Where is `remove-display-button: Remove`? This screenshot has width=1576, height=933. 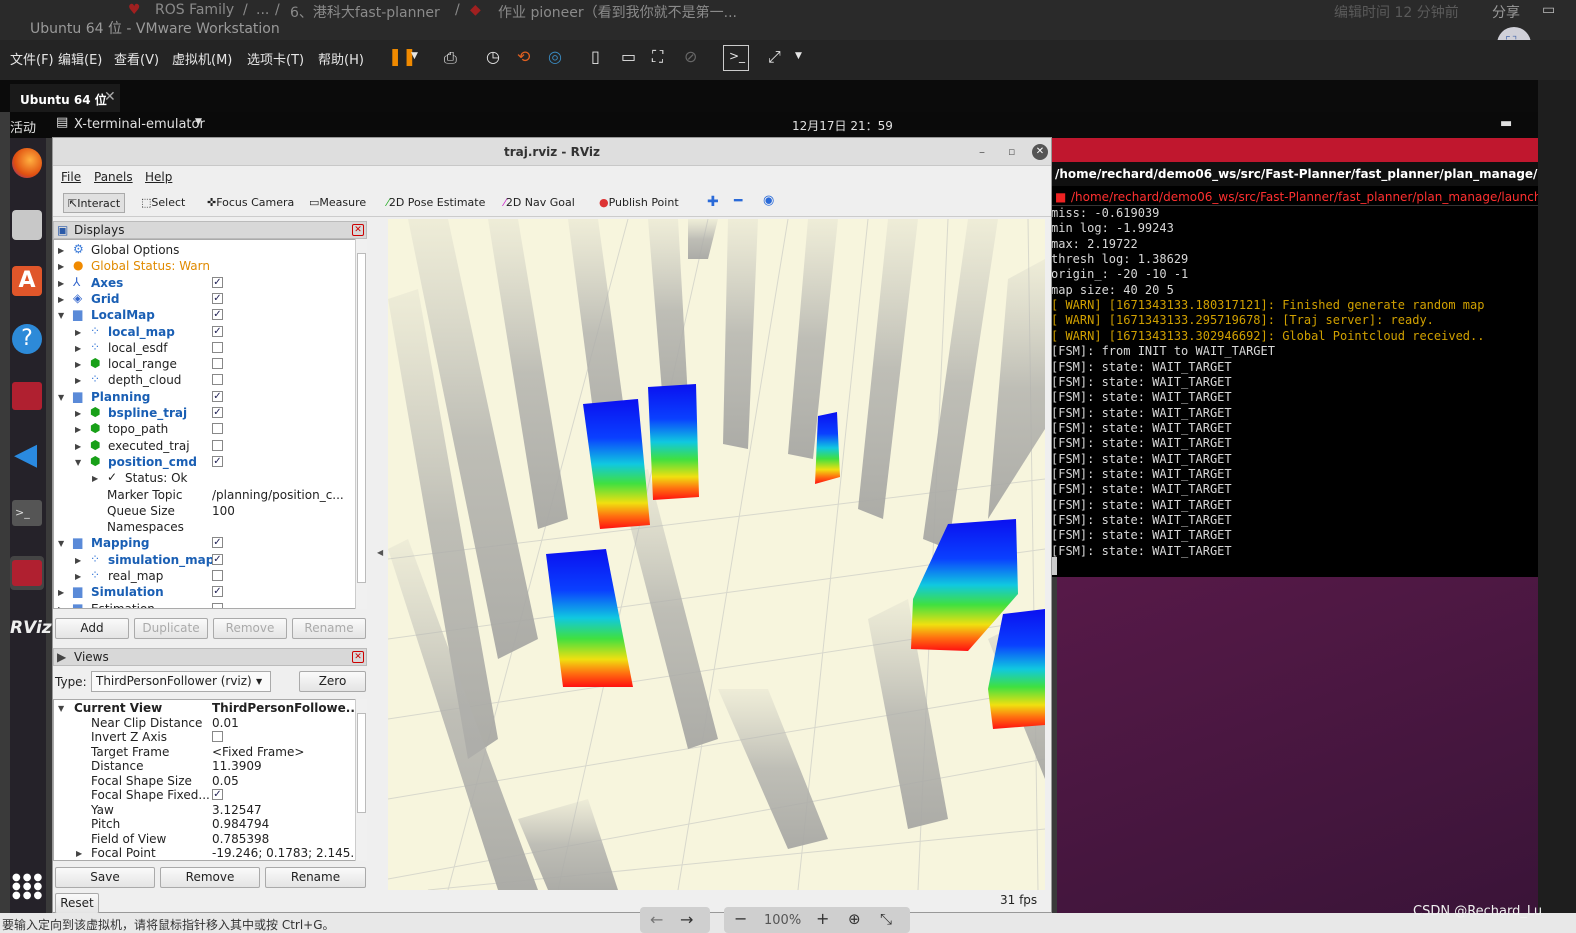
remove-display-button: Remove is located at coordinates (250, 628).